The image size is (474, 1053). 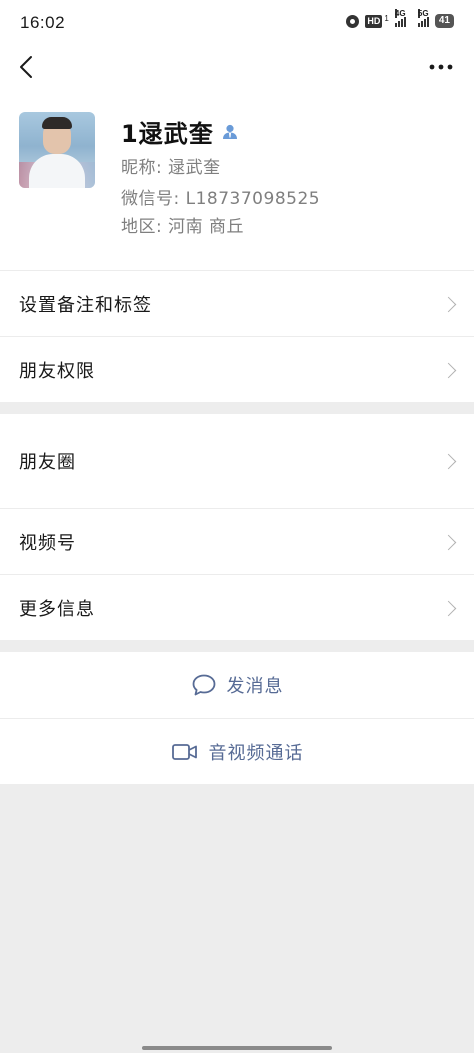 I want to click on chevron-left-icon, so click(x=26, y=67).